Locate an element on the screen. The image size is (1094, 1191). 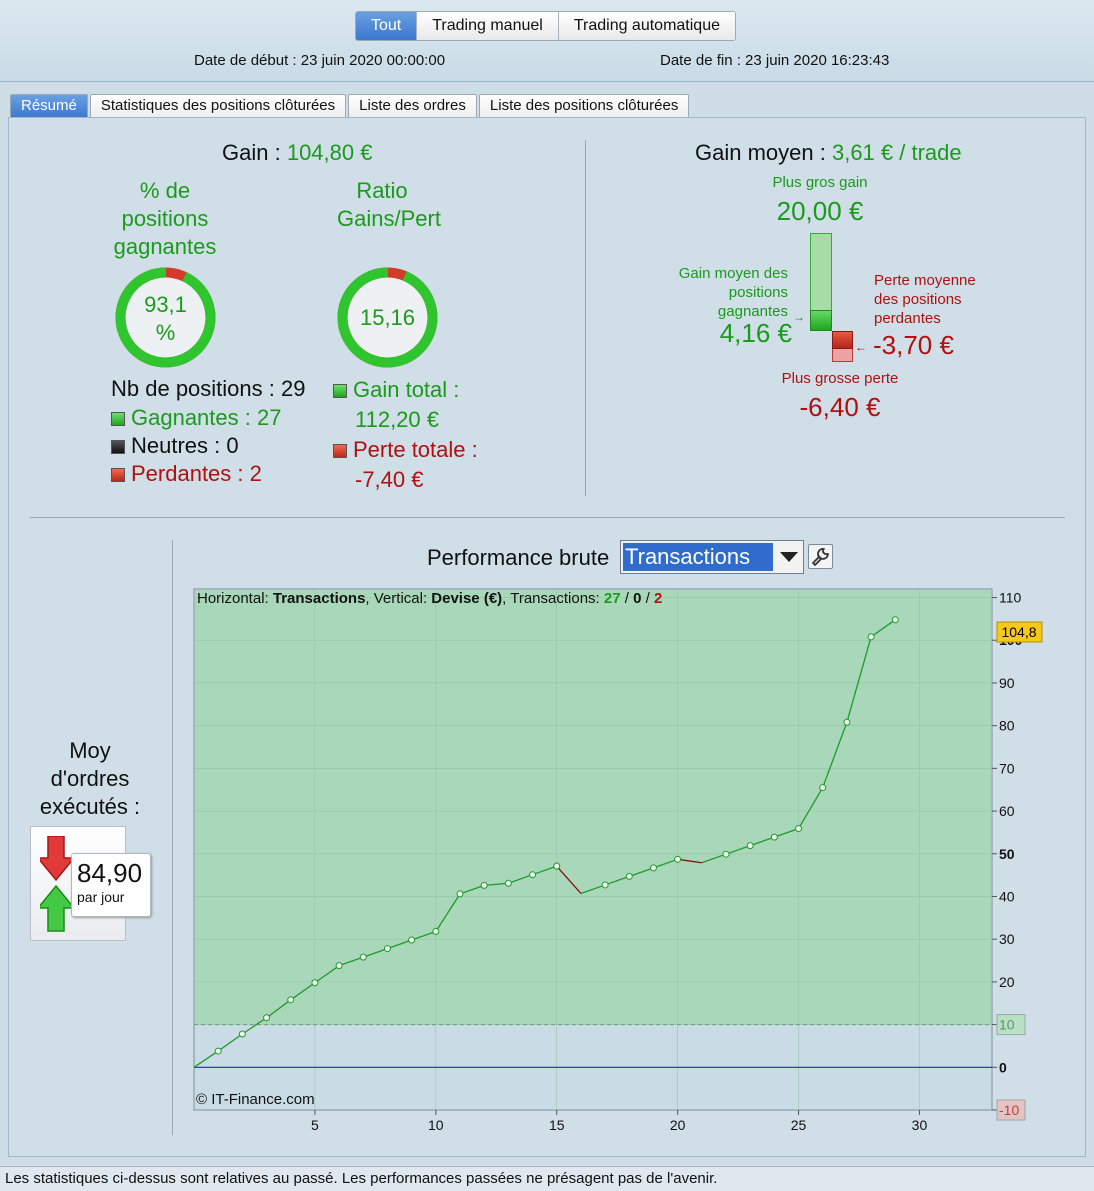
copyright: © IT-Finance.com is located at coordinates (255, 1099).